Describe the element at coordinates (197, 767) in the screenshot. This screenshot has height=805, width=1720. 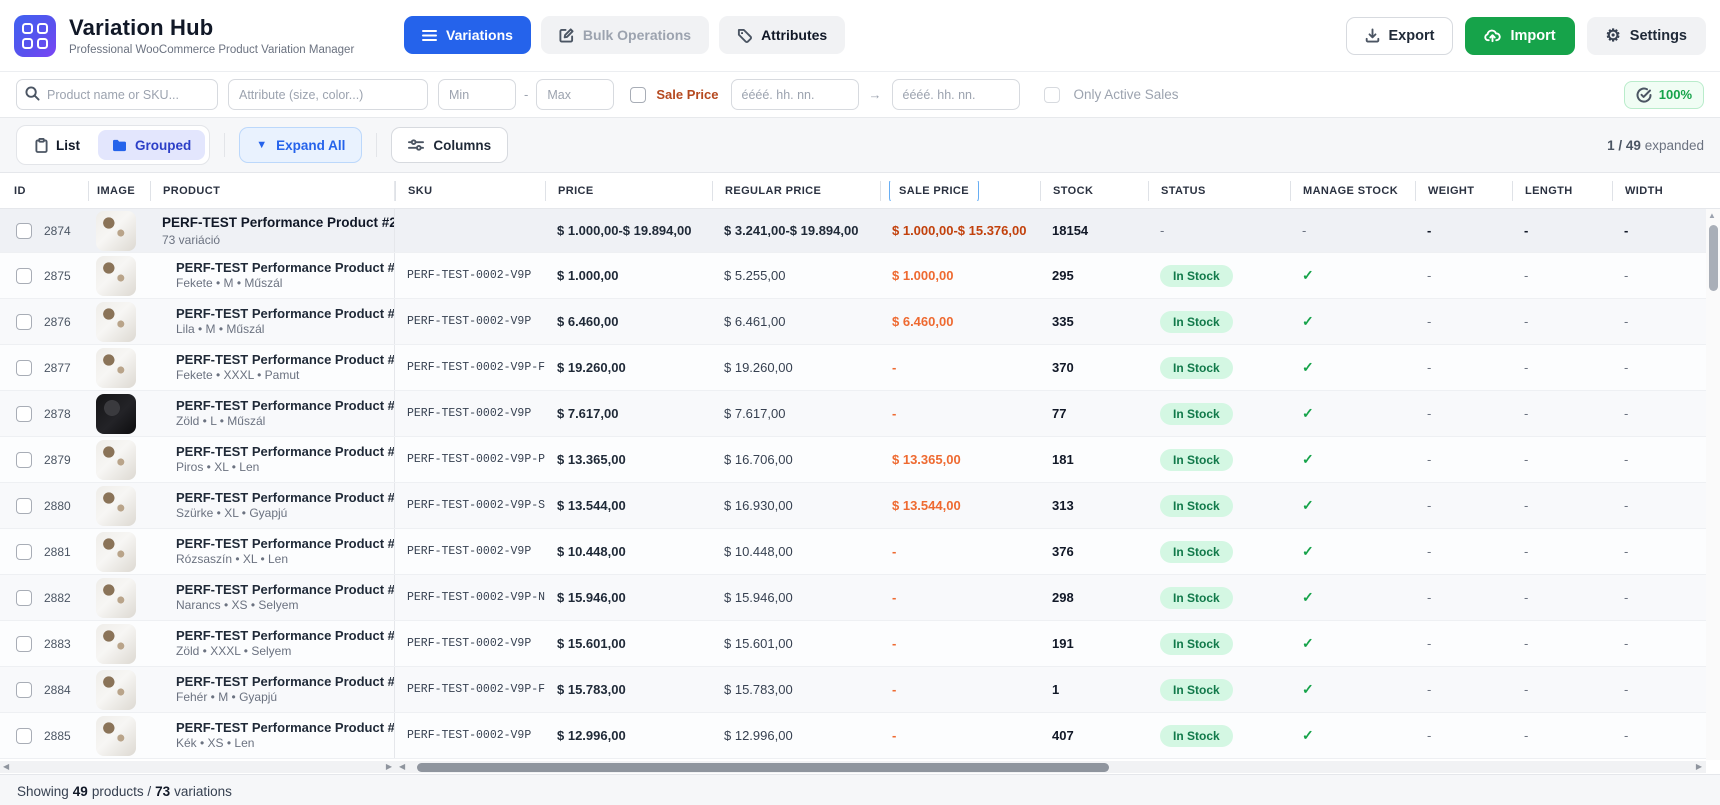
I see `frozen-pane-hscrollbar: ◀ ▶` at that location.